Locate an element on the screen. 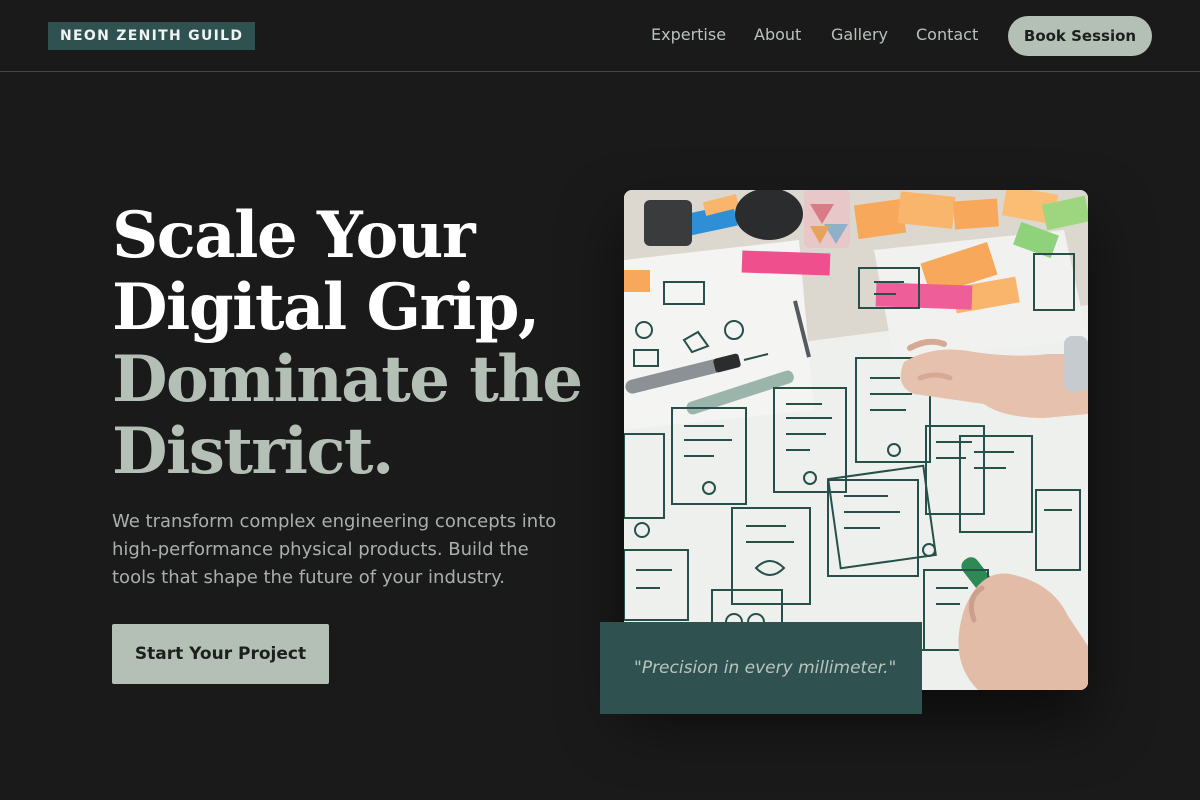 This screenshot has width=1200, height=800. nav-link-gallery: Gallery is located at coordinates (859, 35).